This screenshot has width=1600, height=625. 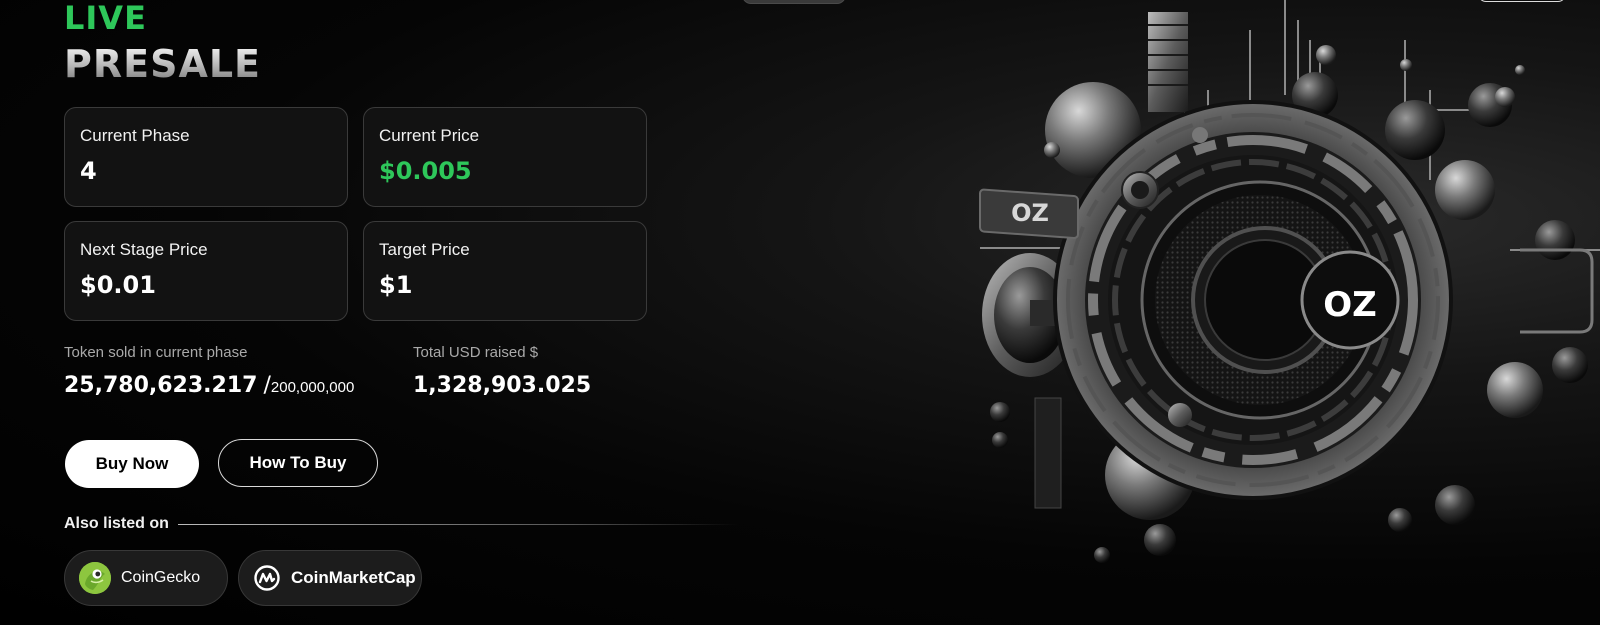 I want to click on tokens-sold-total: 200,000,000, so click(x=312, y=387).